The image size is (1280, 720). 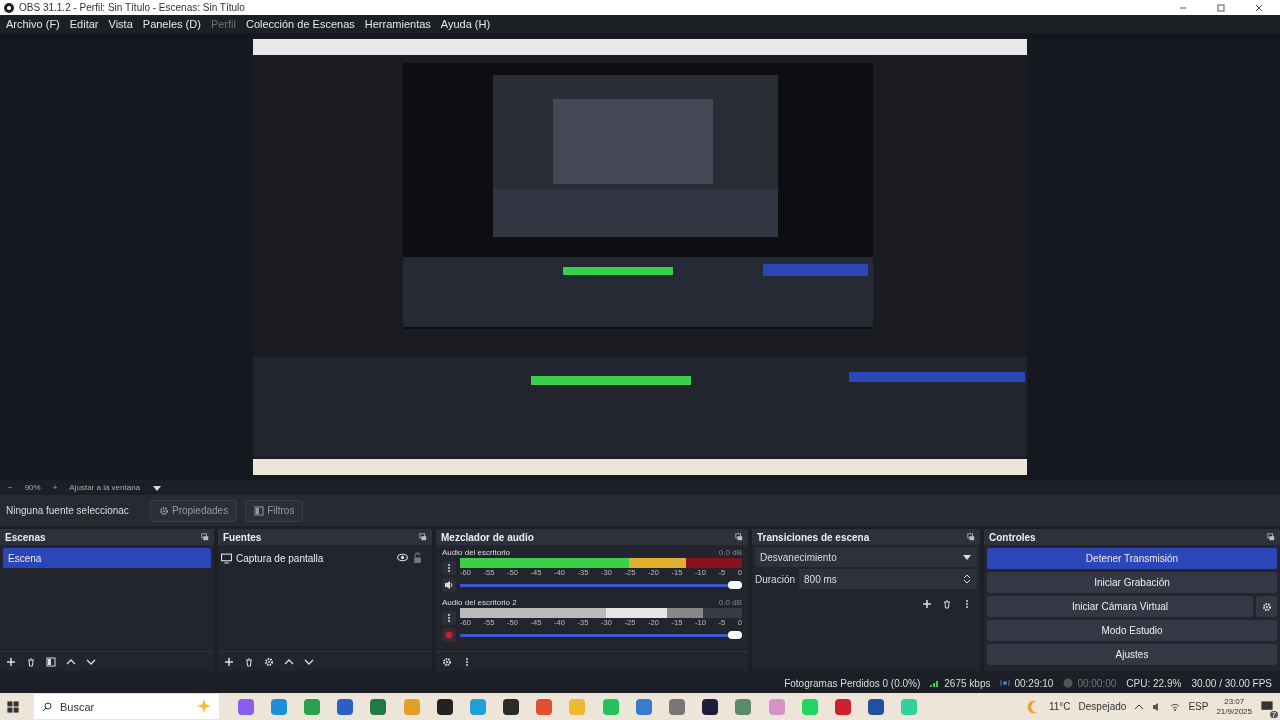 What do you see at coordinates (32, 487) in the screenshot?
I see `zoom-level: 90%` at bounding box center [32, 487].